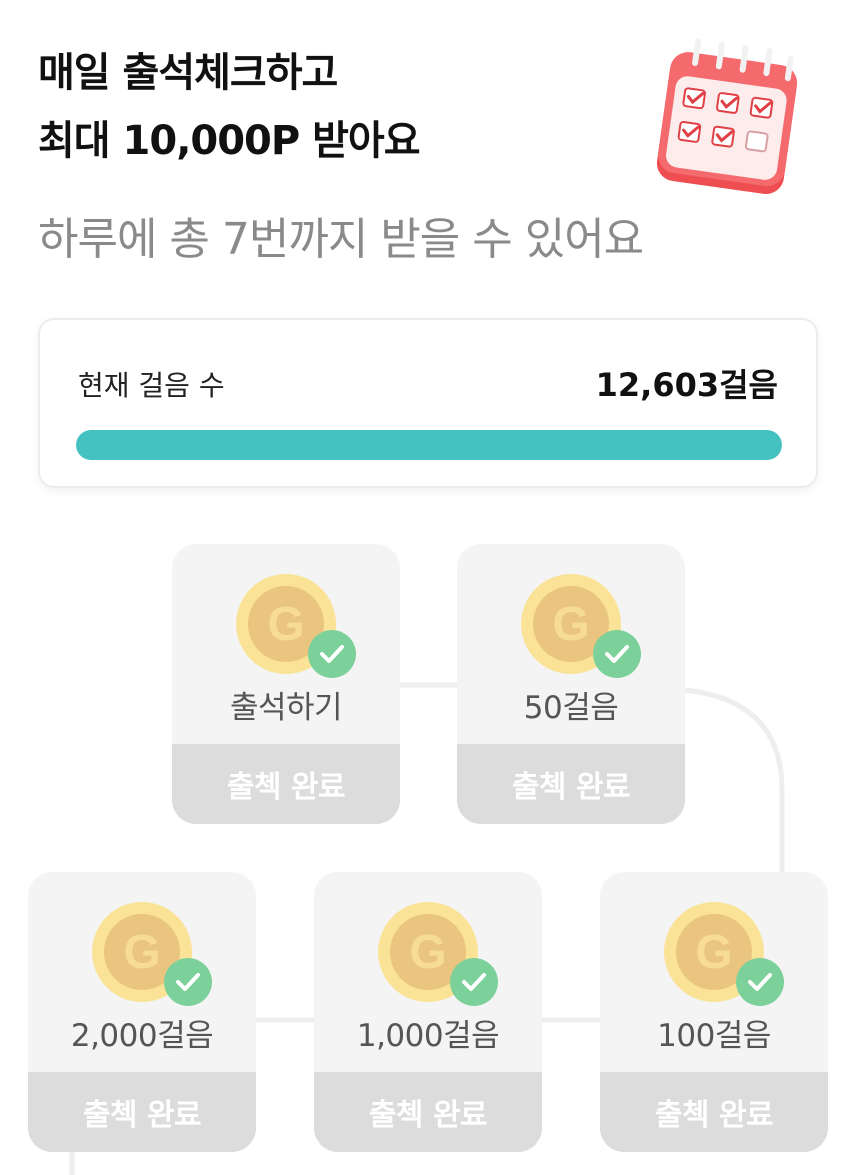 The width and height of the screenshot is (856, 1175). What do you see at coordinates (571, 684) in the screenshot?
I see `reward-card-50-steps: G 50걸음 출첵 완료` at bounding box center [571, 684].